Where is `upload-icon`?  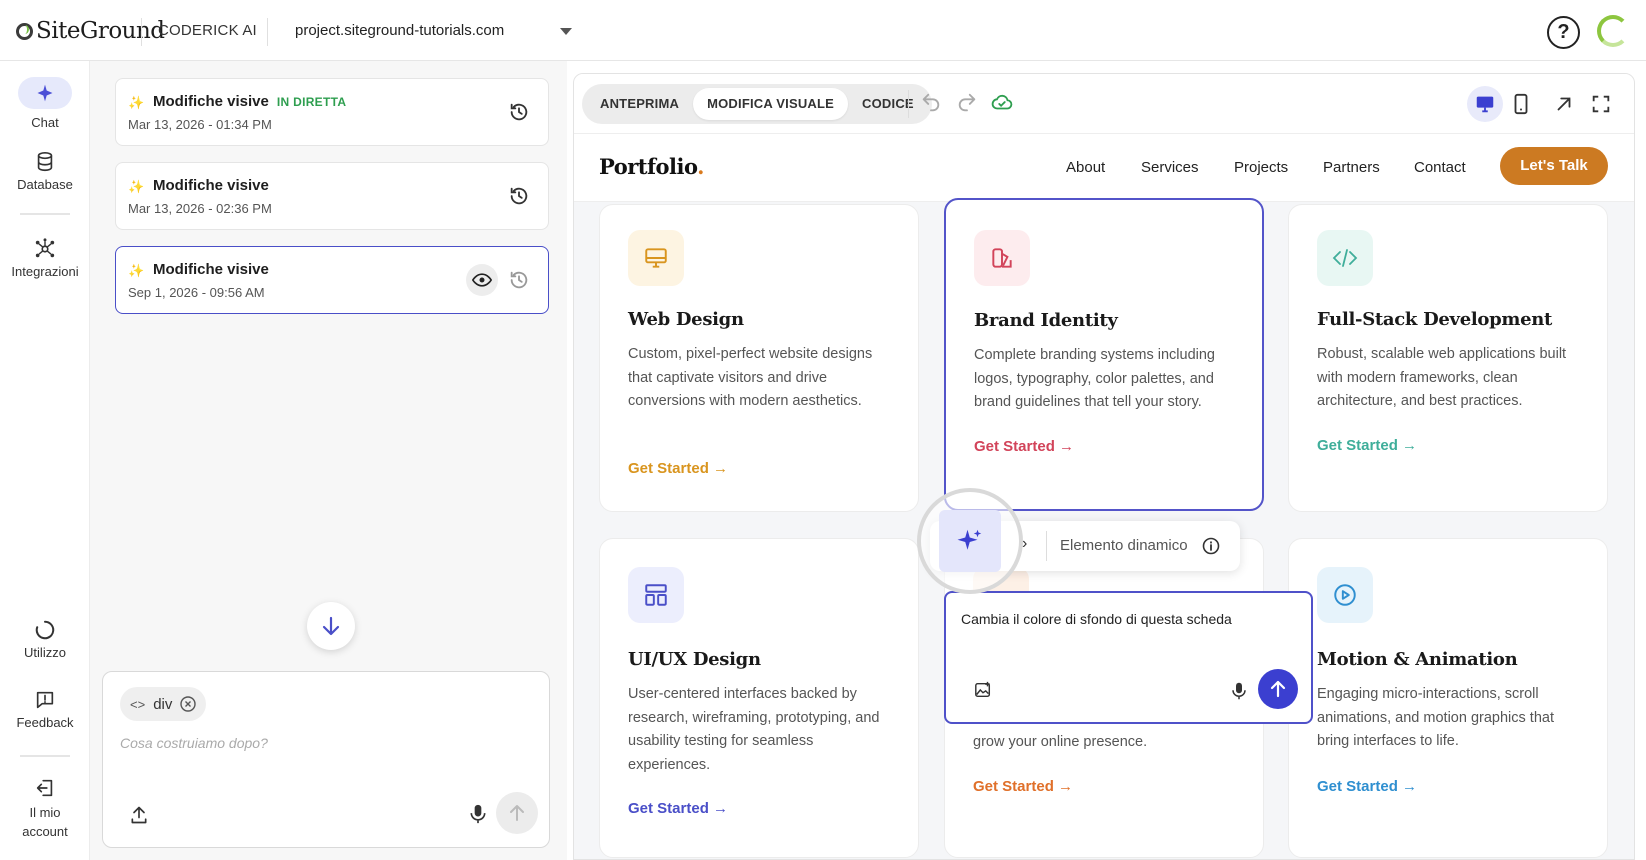 upload-icon is located at coordinates (139, 815).